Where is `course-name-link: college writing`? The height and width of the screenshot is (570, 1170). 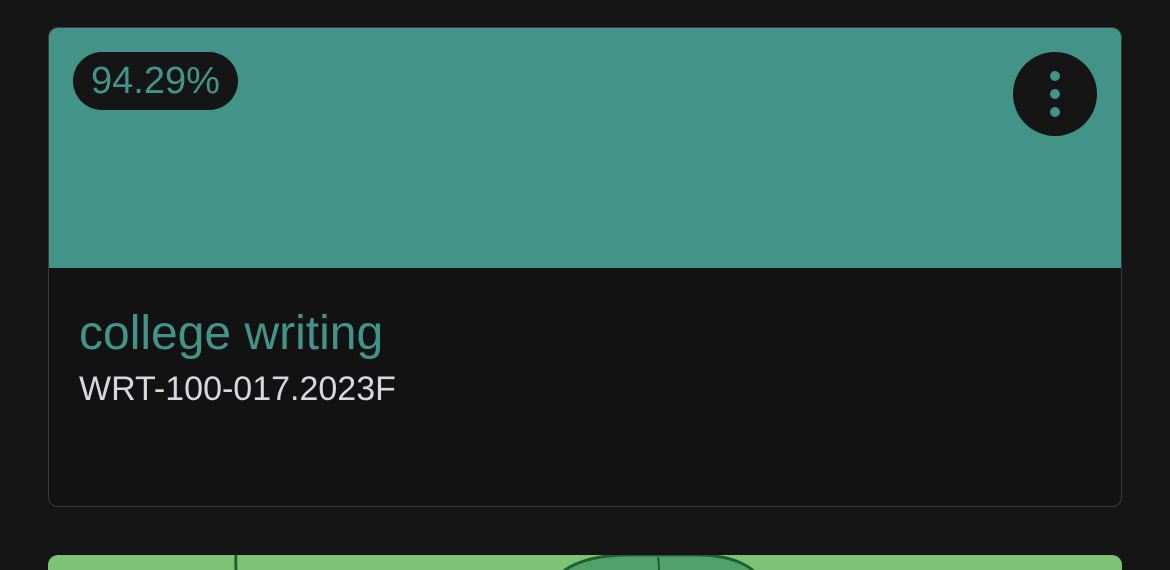 course-name-link: college writing is located at coordinates (585, 334).